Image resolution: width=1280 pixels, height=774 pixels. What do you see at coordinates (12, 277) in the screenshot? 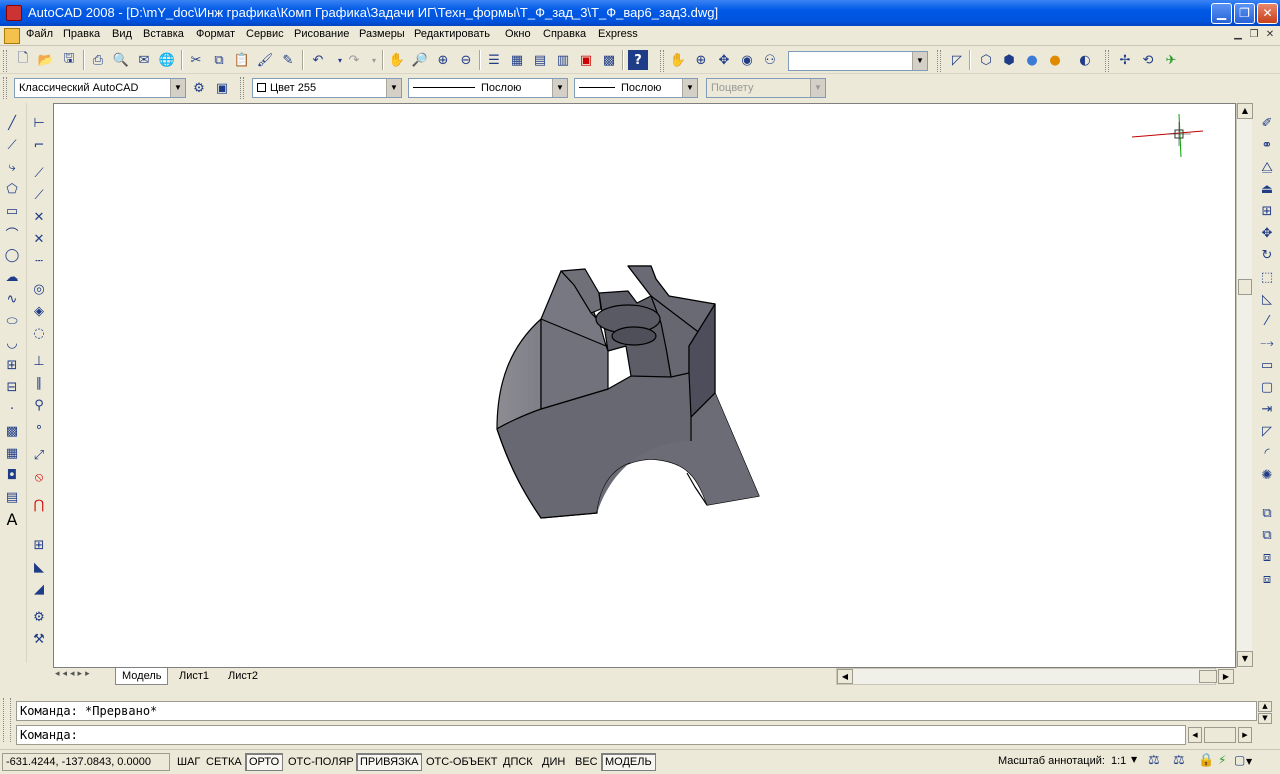
I see `revision-cloud-icon: ☁` at bounding box center [12, 277].